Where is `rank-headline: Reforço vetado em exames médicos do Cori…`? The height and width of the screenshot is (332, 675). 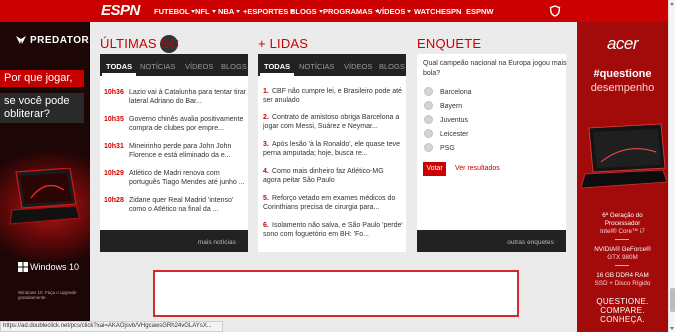
rank-headline: Reforço vetado em exames médicos do Cori… is located at coordinates (333, 203).